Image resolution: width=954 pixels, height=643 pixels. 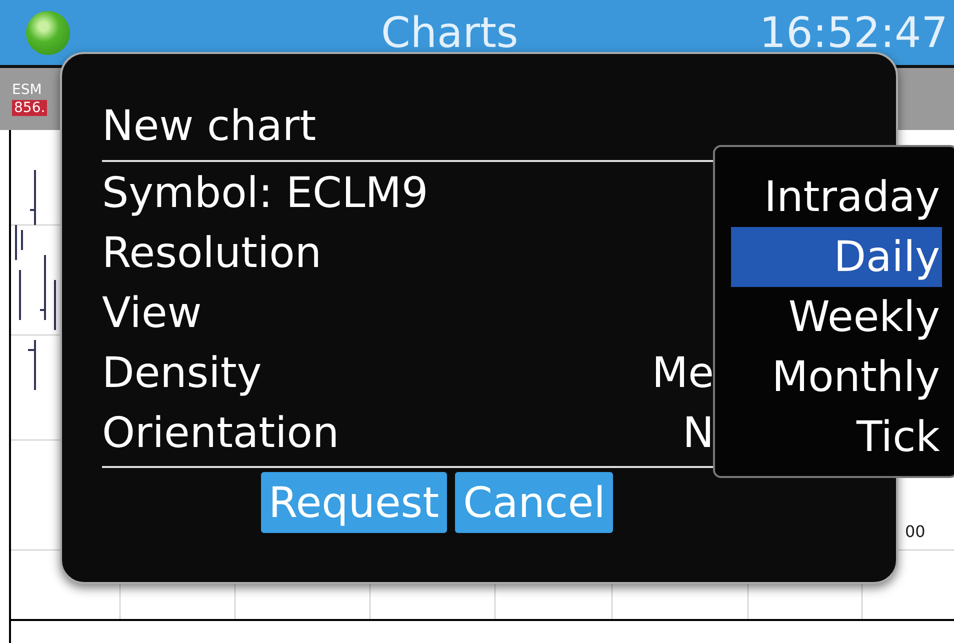 I want to click on axis-label: 00, so click(x=915, y=531).